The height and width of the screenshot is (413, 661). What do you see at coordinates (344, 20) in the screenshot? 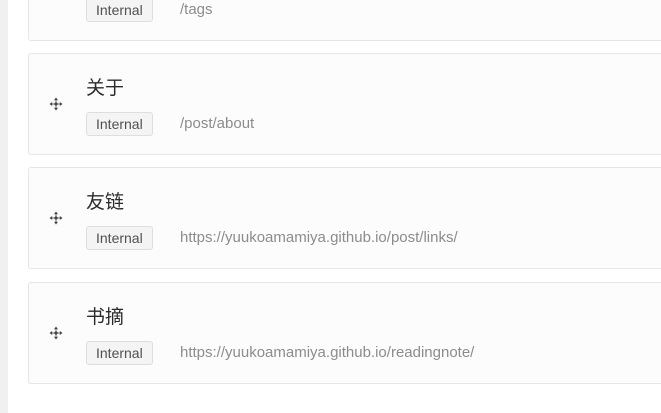
I see `menu-item-card: Internal /tags` at bounding box center [344, 20].